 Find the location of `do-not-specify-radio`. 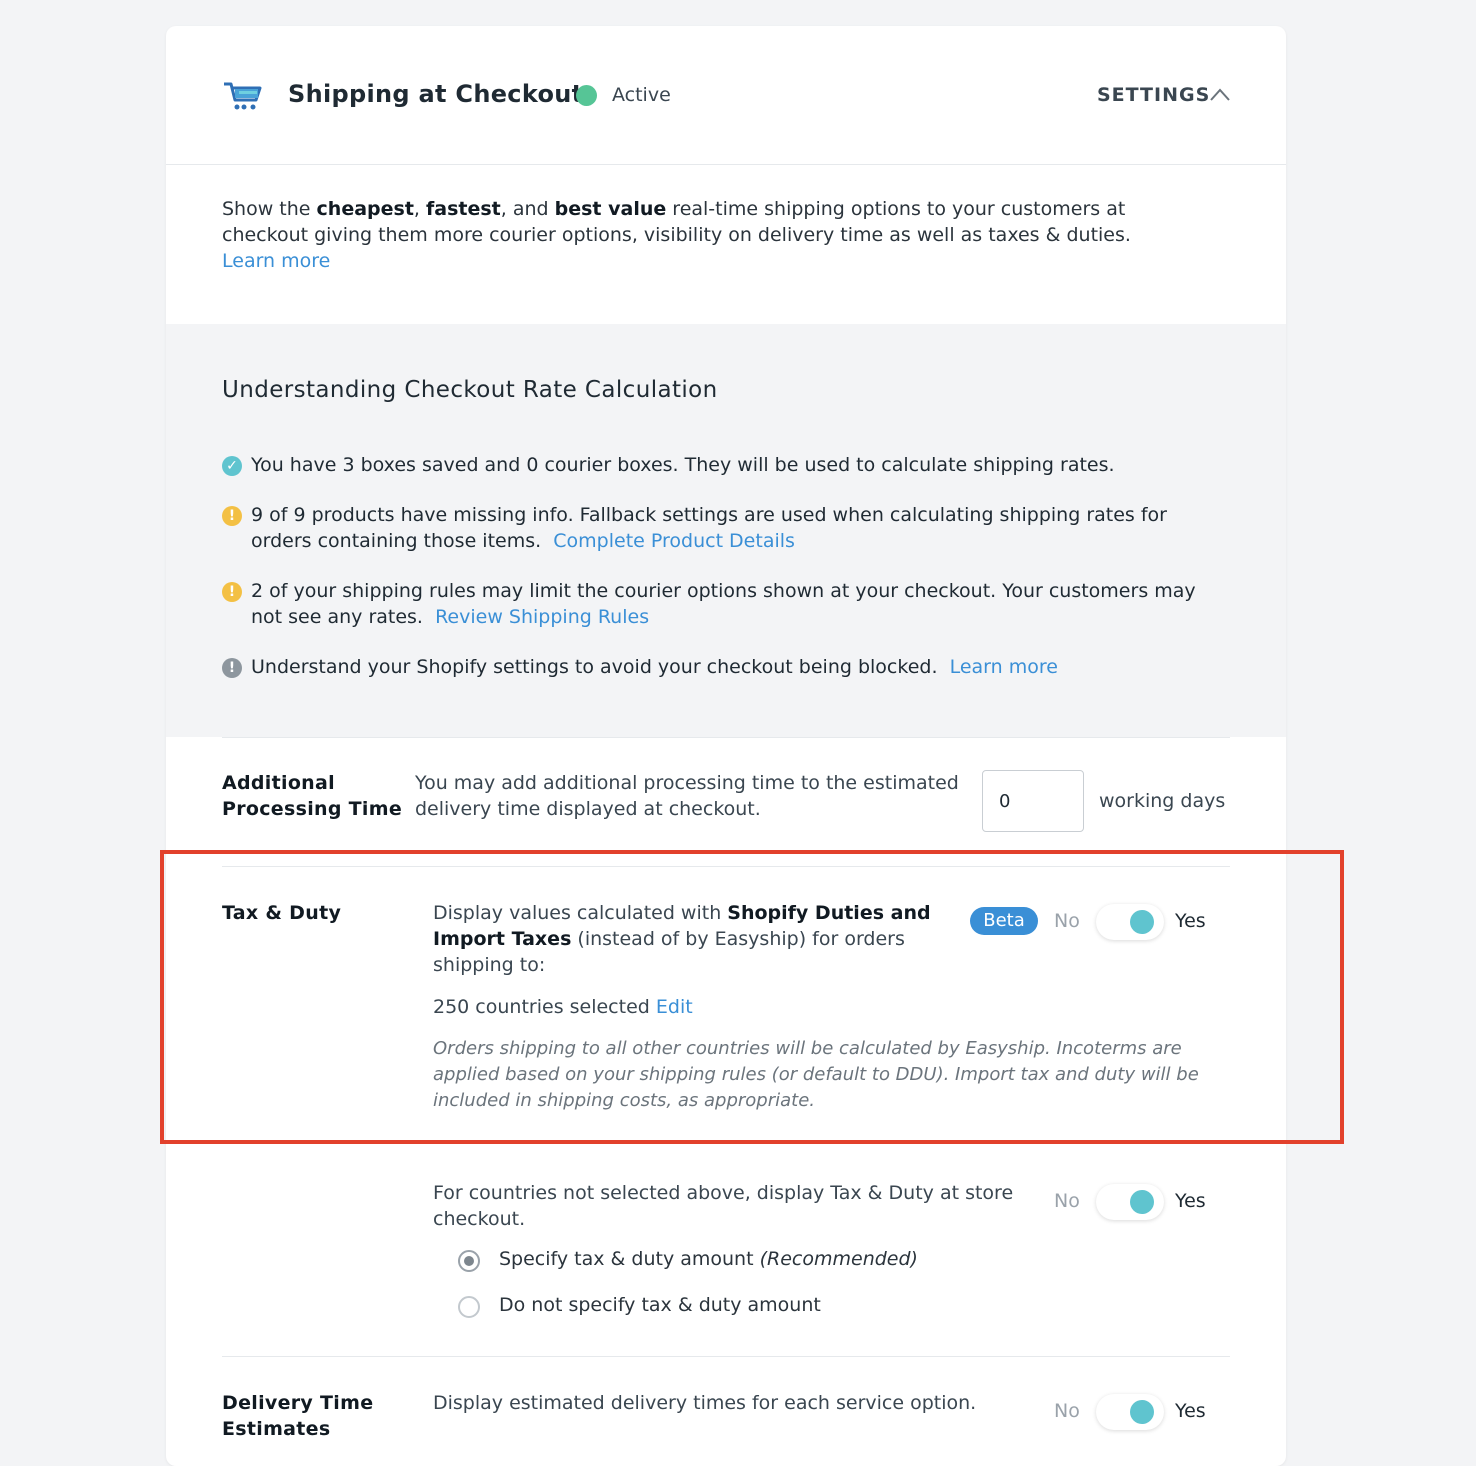

do-not-specify-radio is located at coordinates (469, 1307).